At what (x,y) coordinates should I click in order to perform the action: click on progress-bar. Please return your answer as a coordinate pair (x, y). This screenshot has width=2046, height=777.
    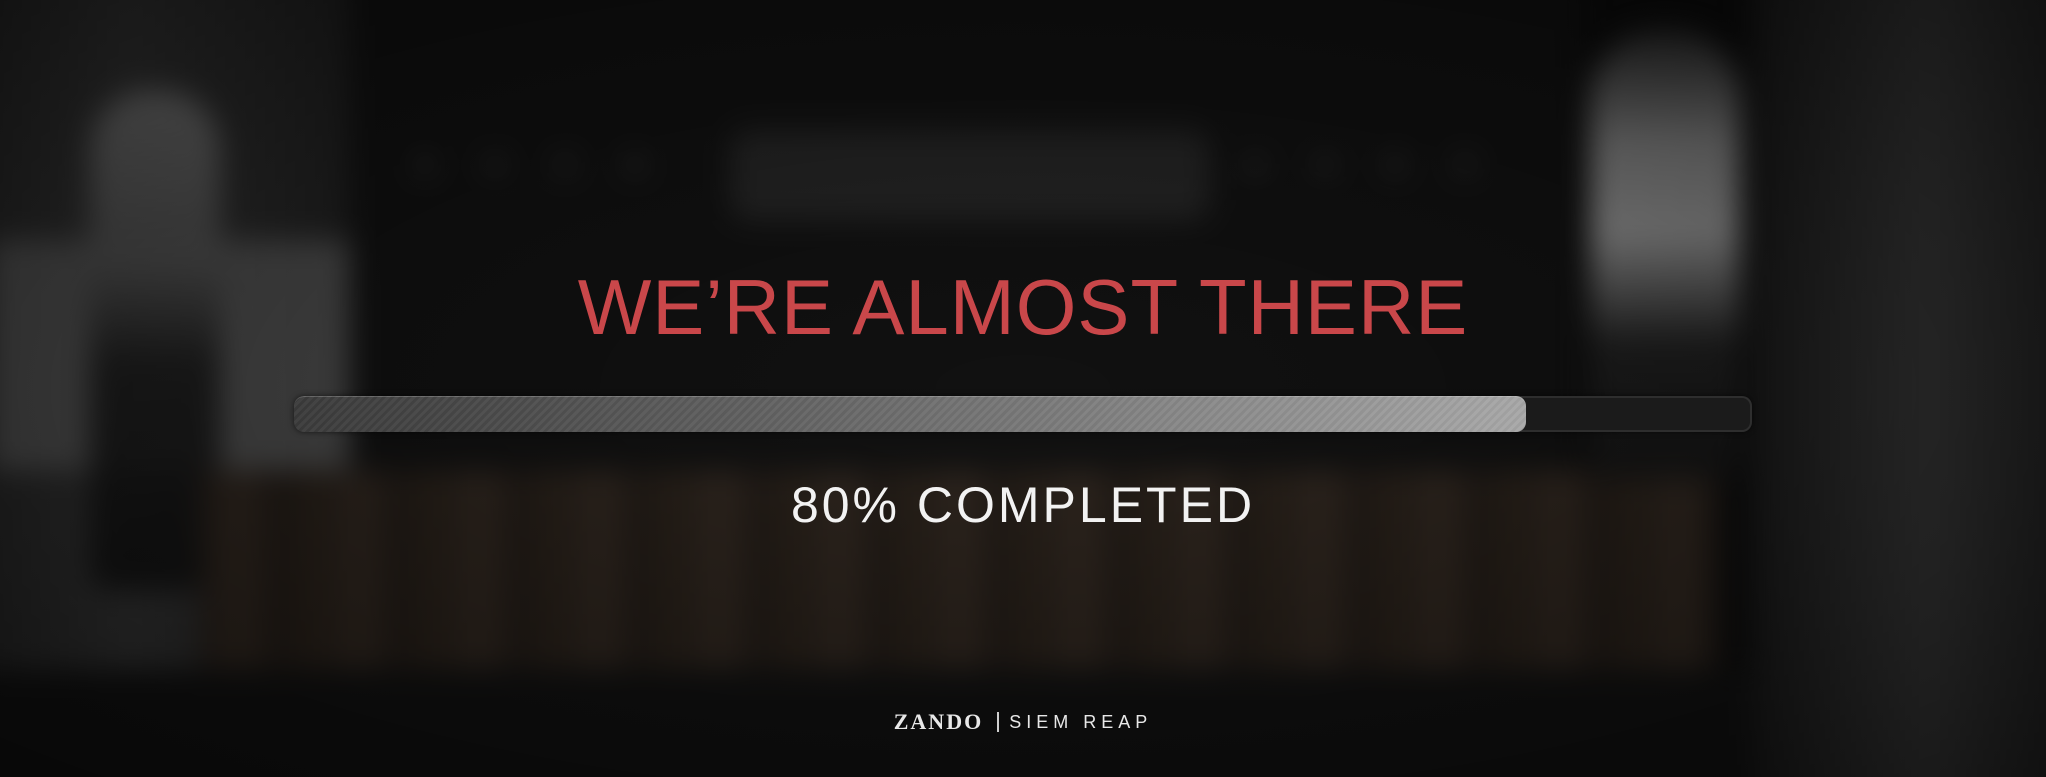
    Looking at the image, I should click on (1023, 414).